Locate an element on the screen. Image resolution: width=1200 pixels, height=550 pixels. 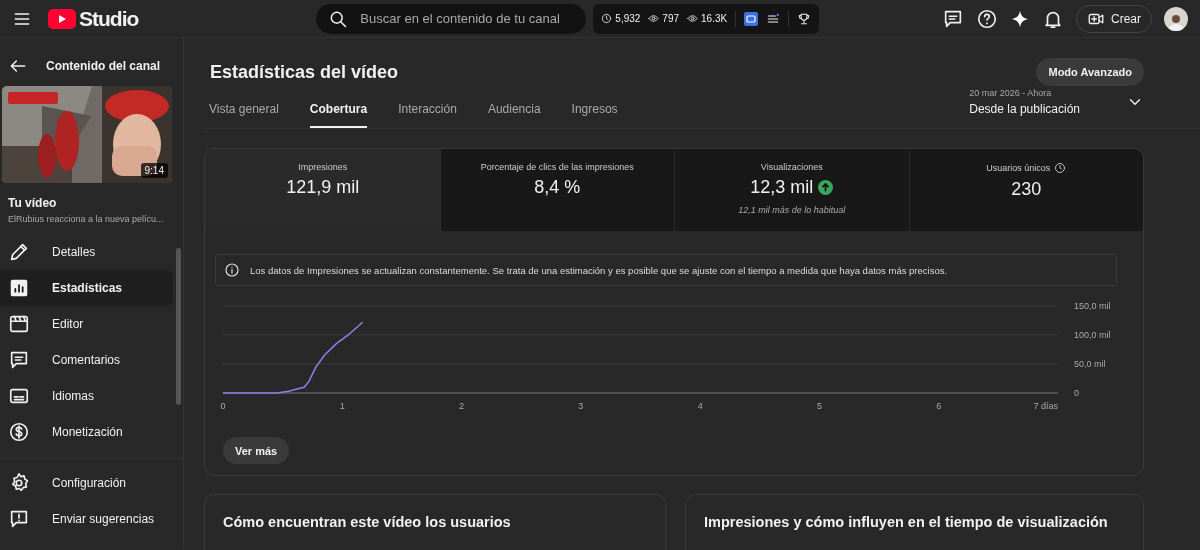
sidebar-item: Configuración is located at coordinates (86, 483).